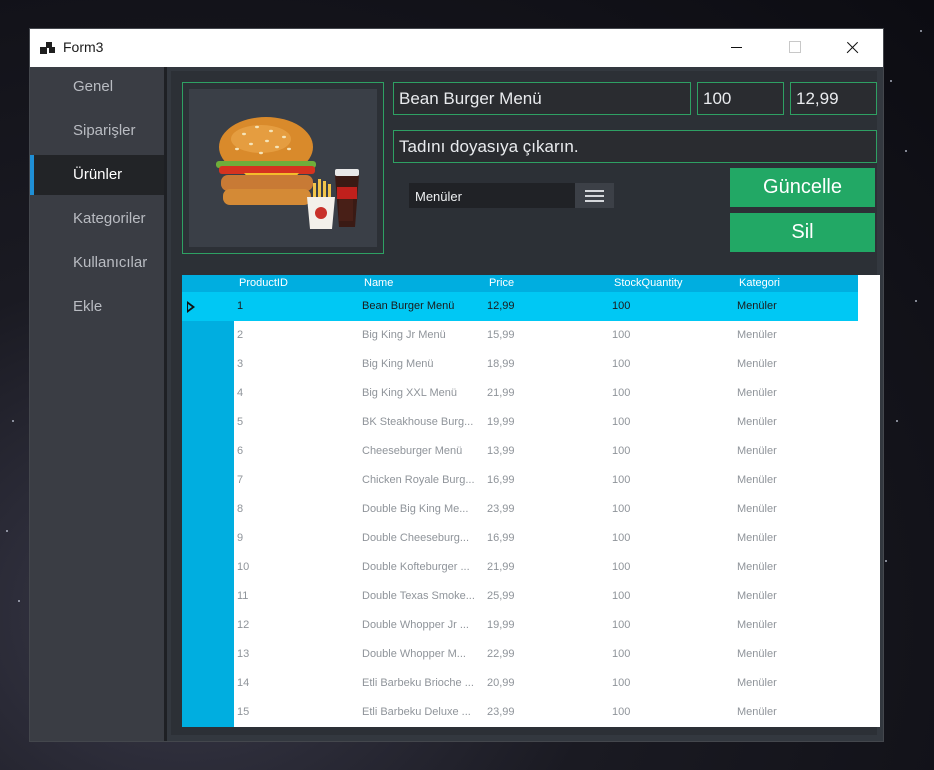 This screenshot has width=934, height=770. What do you see at coordinates (546, 538) in the screenshot?
I see `cell-price: 16,99` at bounding box center [546, 538].